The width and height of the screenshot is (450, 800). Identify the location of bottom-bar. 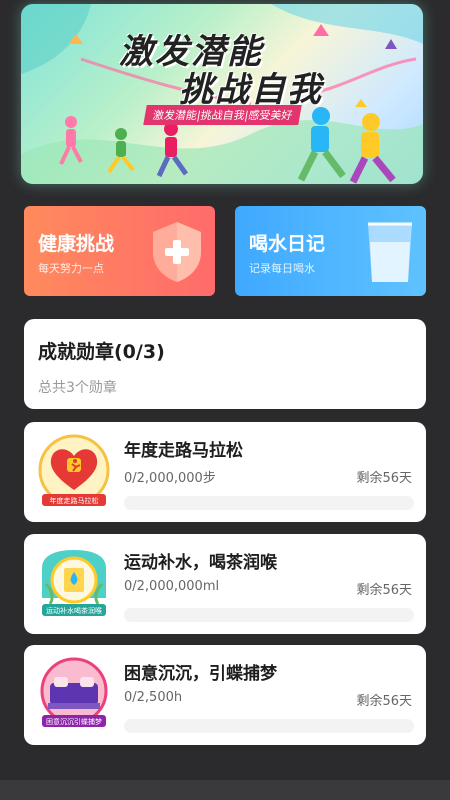
(225, 790).